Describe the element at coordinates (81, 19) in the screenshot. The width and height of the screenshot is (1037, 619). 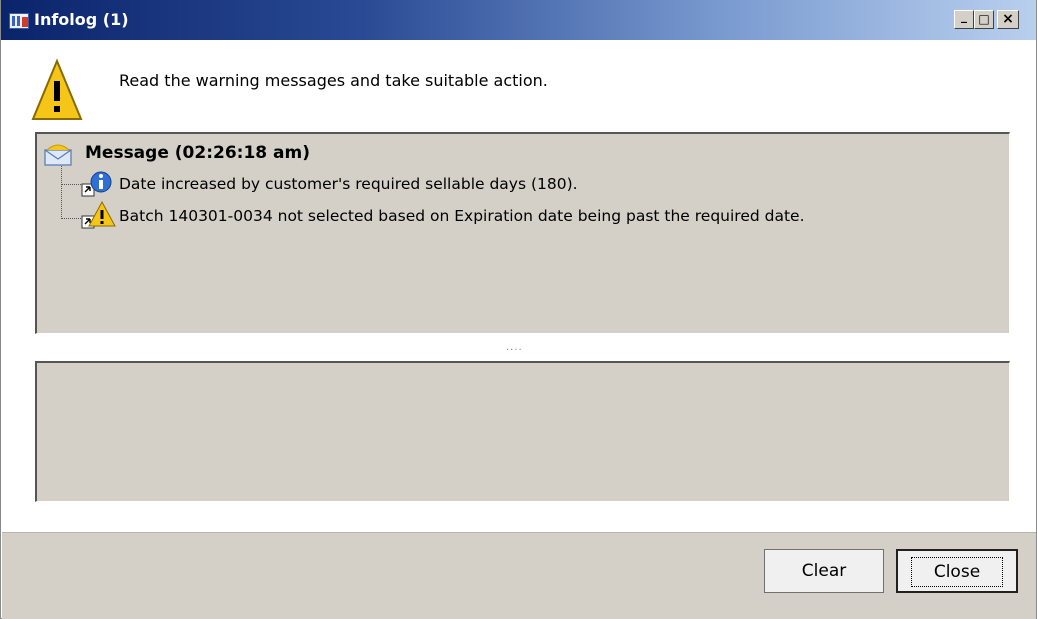
I see `window-title: Infolog (1)` at that location.